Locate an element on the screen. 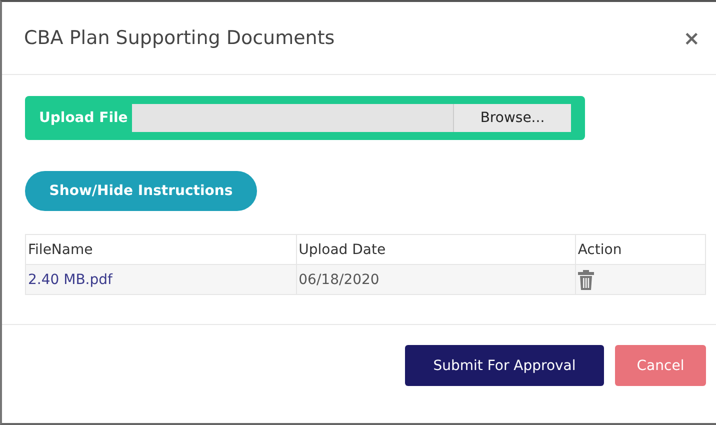 The height and width of the screenshot is (425, 716). column-header: Action is located at coordinates (640, 249).